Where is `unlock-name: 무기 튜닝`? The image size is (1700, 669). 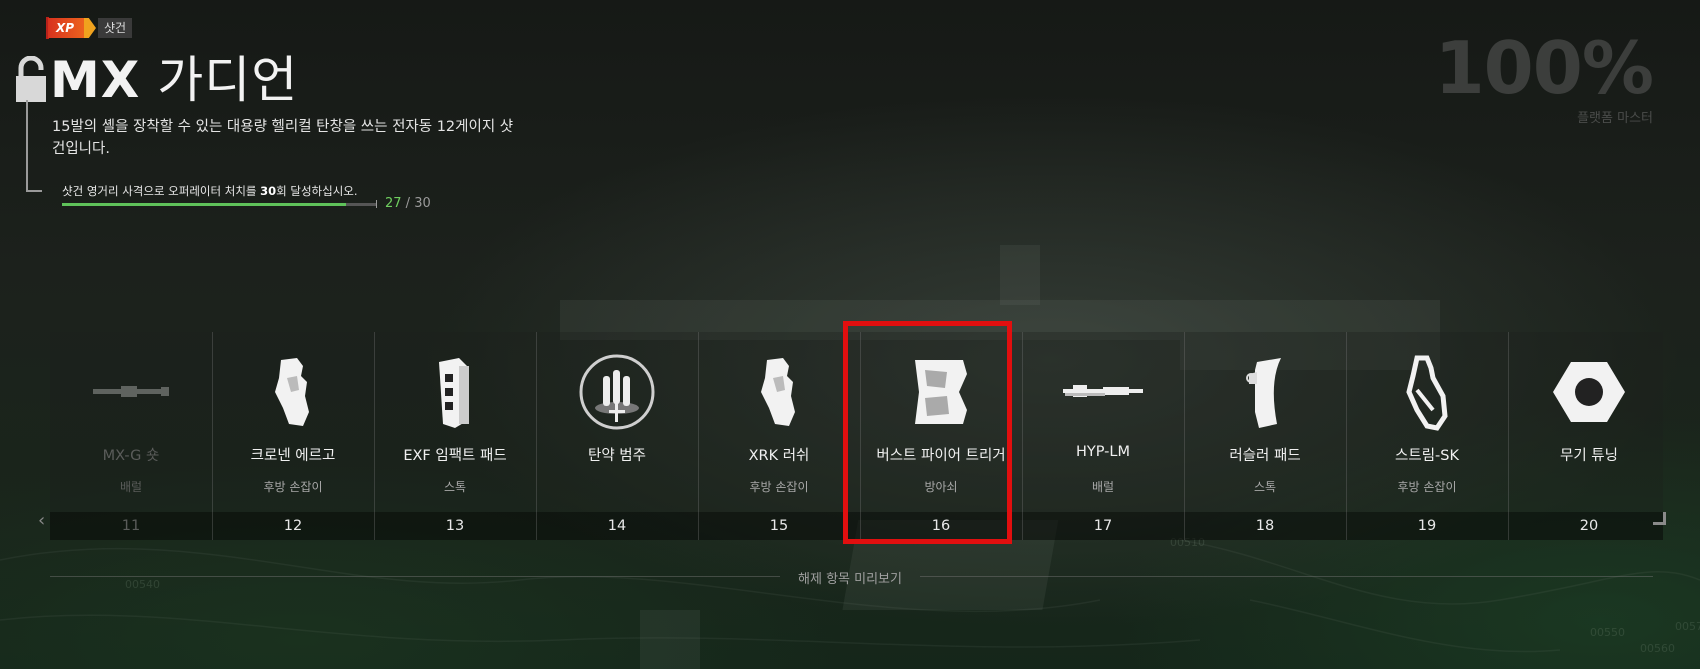
unlock-name: 무기 튜닝 is located at coordinates (1589, 456).